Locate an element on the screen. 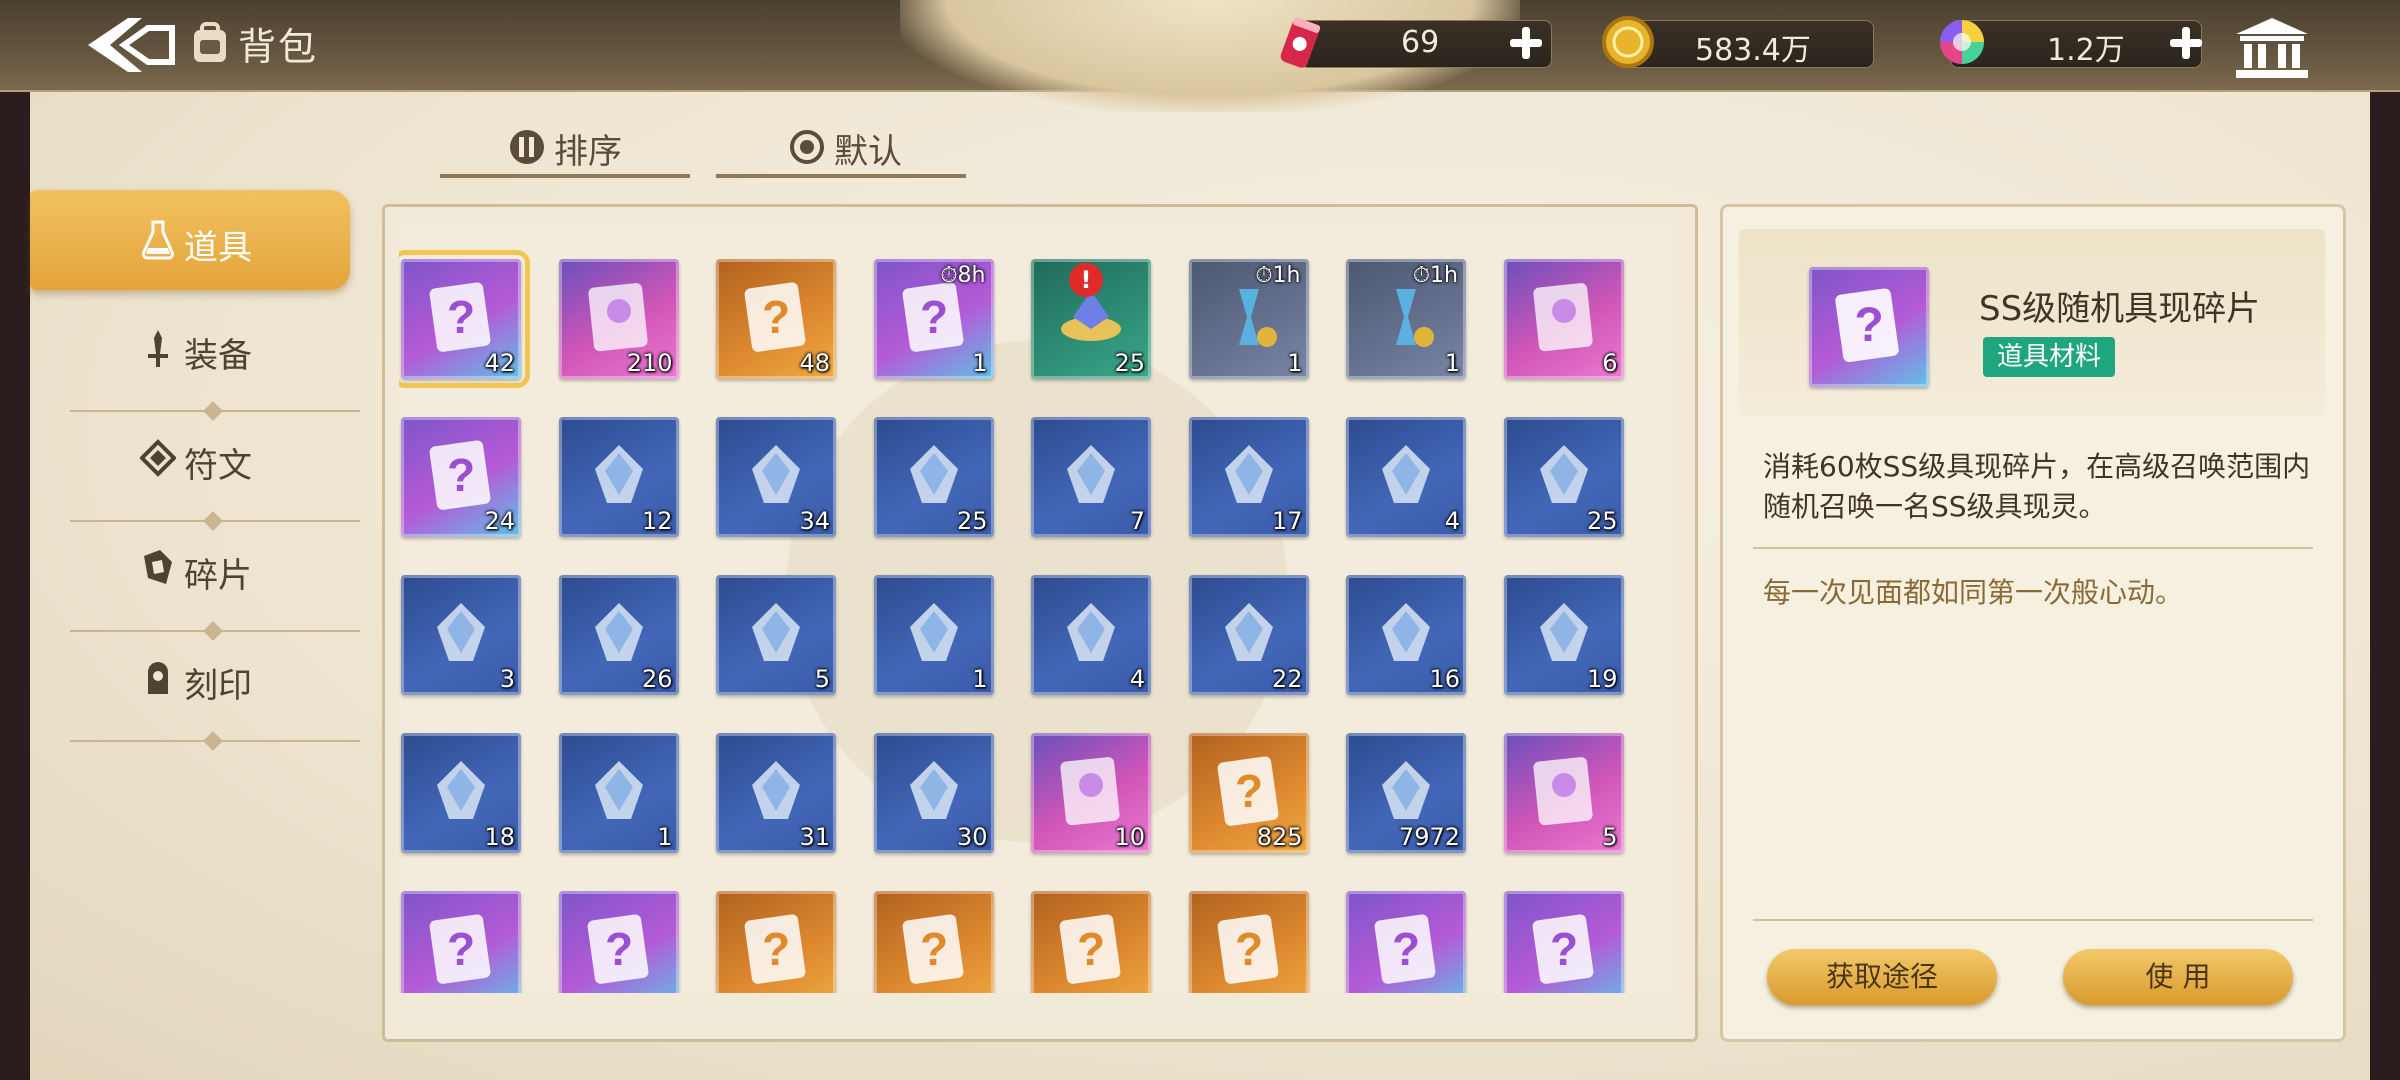  item-count: 18 is located at coordinates (499, 837).